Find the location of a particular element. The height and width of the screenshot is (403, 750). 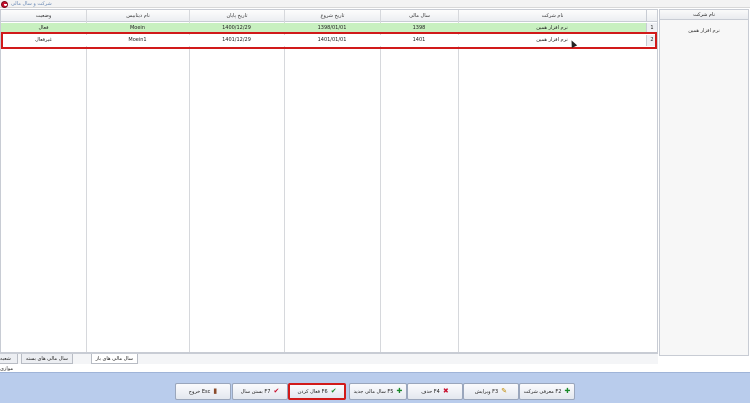

close-year-button: بستن سال F7 ✔ is located at coordinates (260, 391).